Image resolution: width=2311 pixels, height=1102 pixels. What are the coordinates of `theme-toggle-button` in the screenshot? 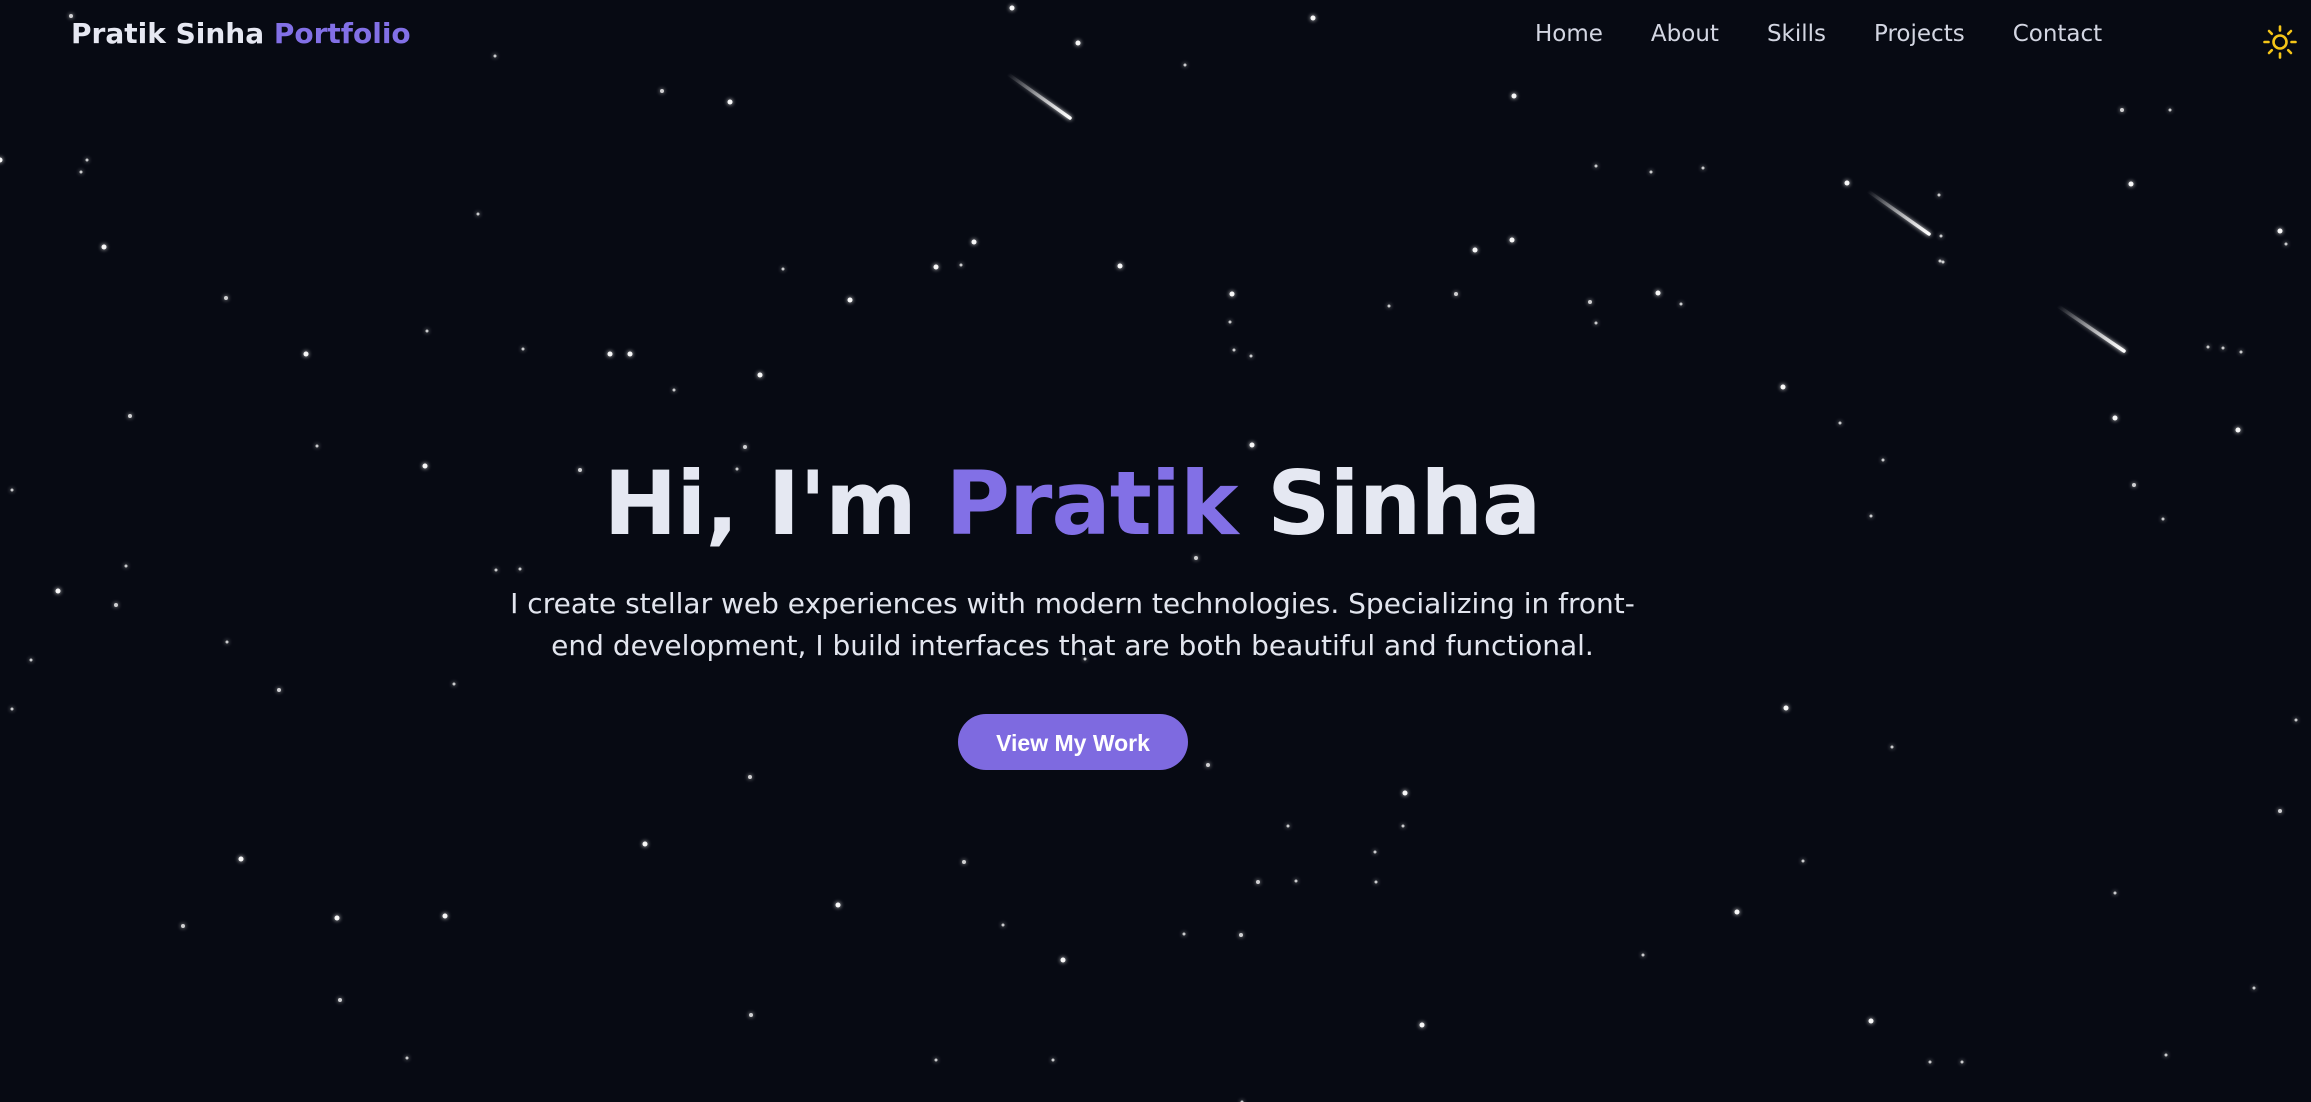 It's located at (2280, 42).